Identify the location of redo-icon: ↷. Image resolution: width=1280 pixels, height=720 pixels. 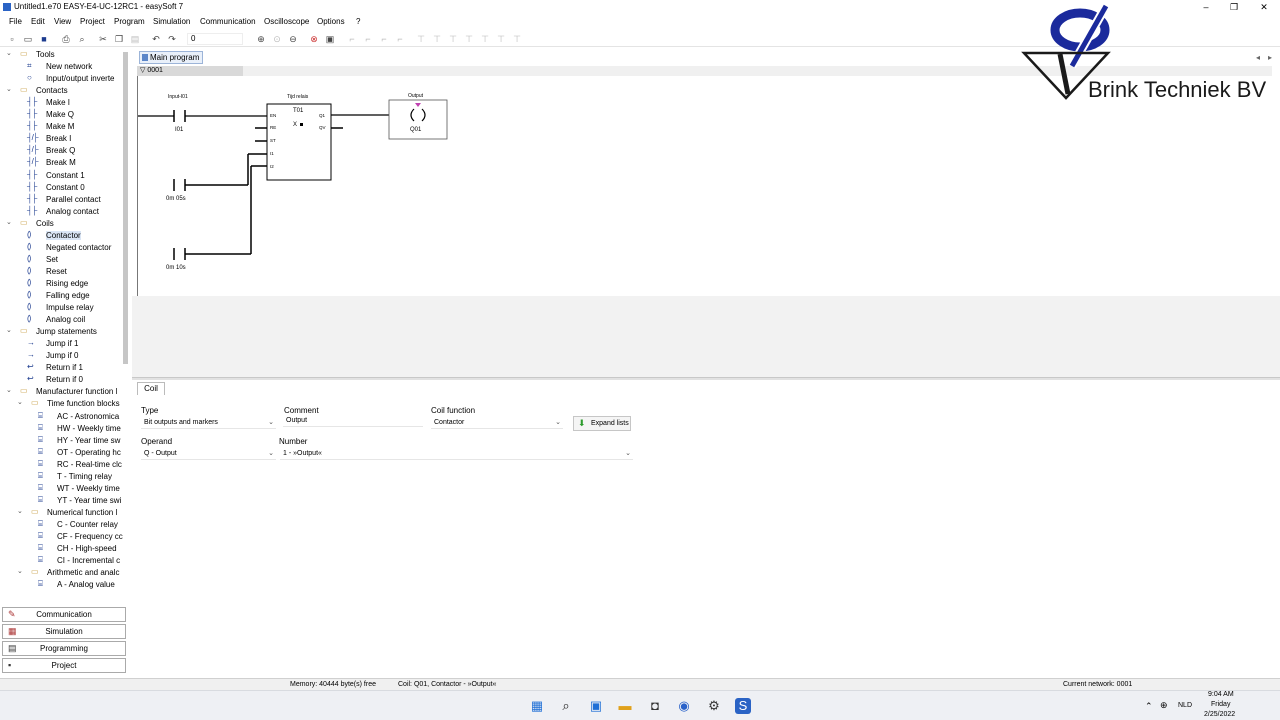
(172, 39).